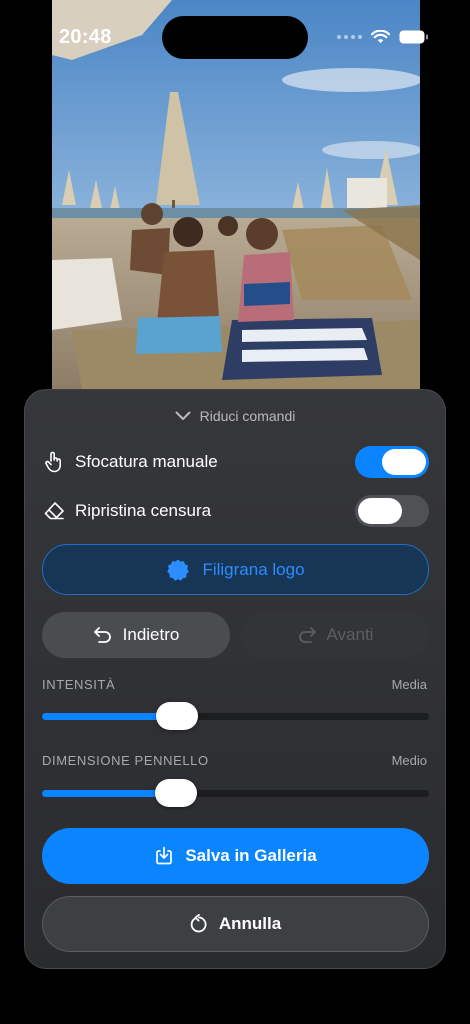  I want to click on watermark-logo-button: Filigrana logo, so click(235, 569).